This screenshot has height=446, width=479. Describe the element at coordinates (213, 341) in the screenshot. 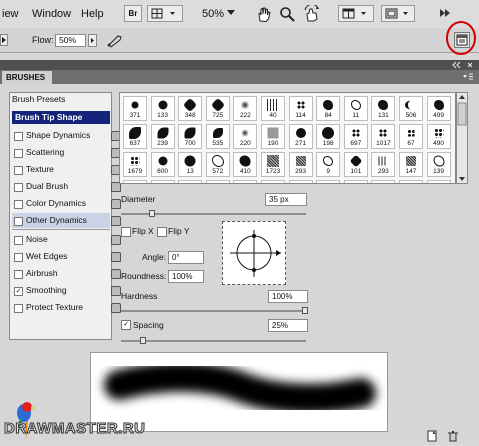

I see `spacing-slider` at that location.